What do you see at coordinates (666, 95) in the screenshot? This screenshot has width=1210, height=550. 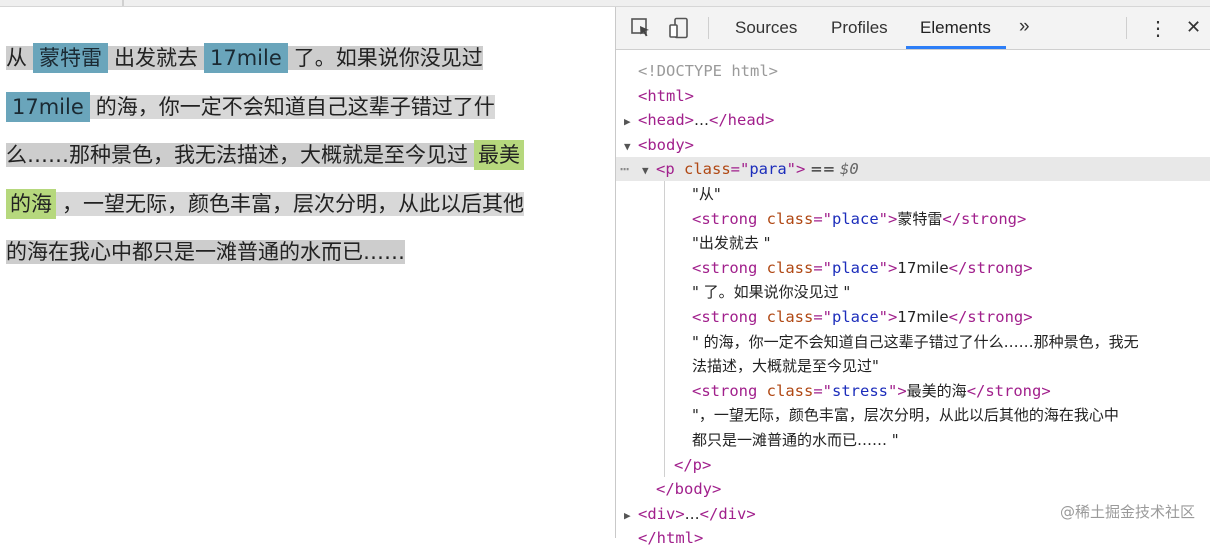 I see `dom-token-tag: <html>` at bounding box center [666, 95].